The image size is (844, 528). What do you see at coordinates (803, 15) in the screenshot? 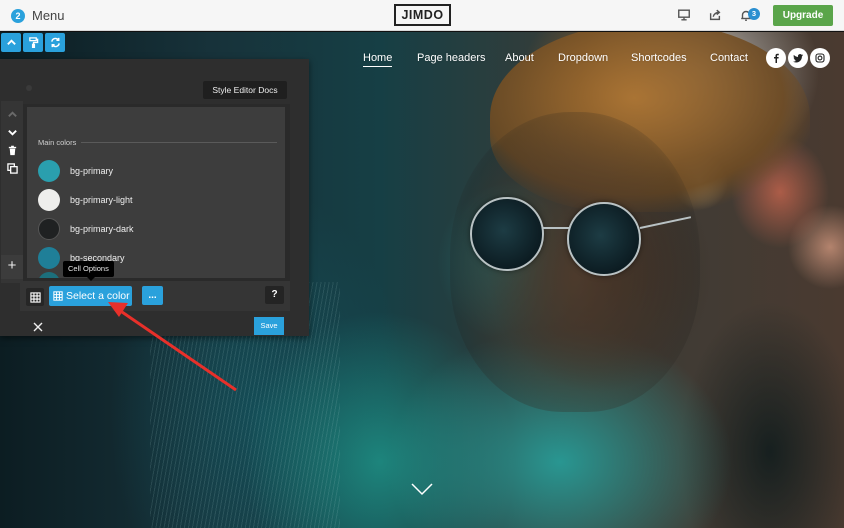
I see `upgrade-button: Upgrade` at bounding box center [803, 15].